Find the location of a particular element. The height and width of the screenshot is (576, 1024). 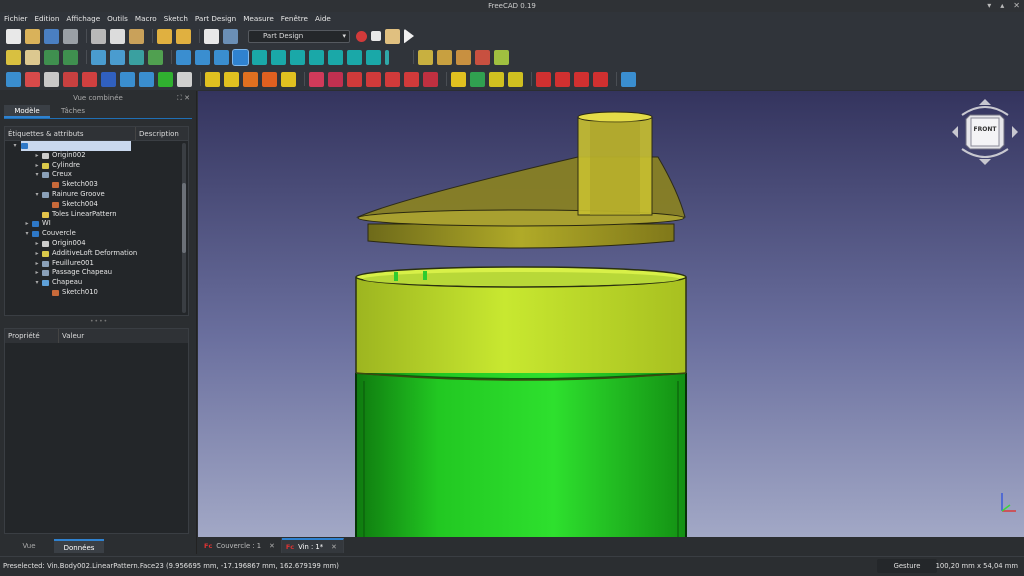

tree-scrollbar is located at coordinates (184, 228).